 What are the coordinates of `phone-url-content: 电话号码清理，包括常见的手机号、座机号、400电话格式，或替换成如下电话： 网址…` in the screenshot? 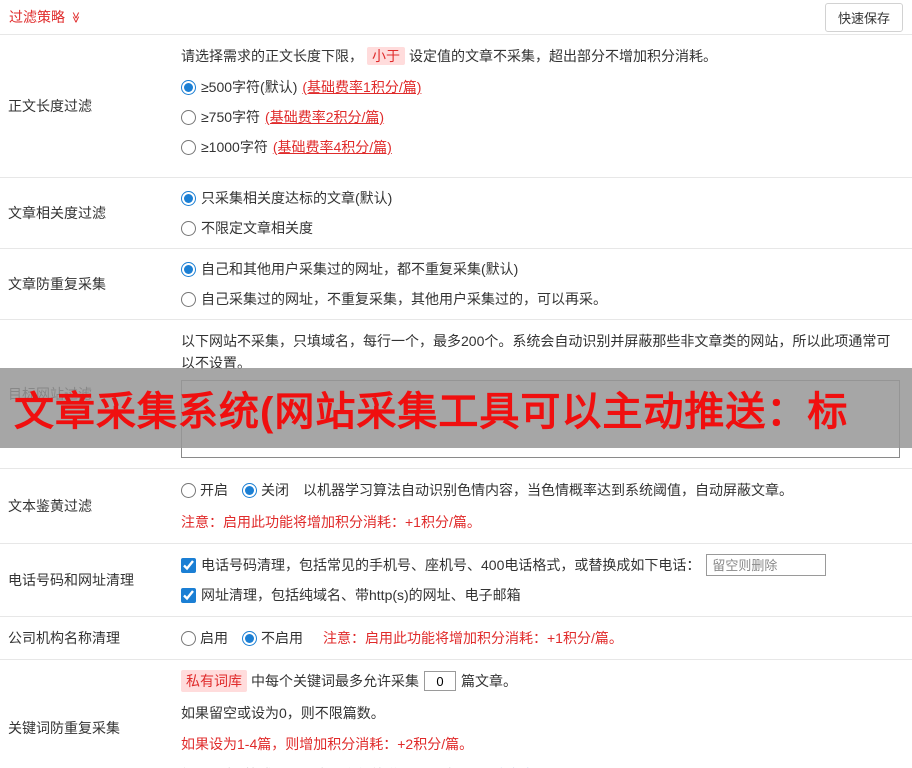 It's located at (543, 580).